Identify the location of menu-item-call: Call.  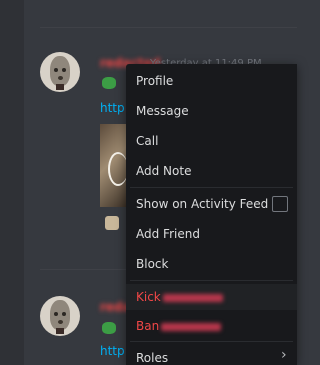
(147, 141).